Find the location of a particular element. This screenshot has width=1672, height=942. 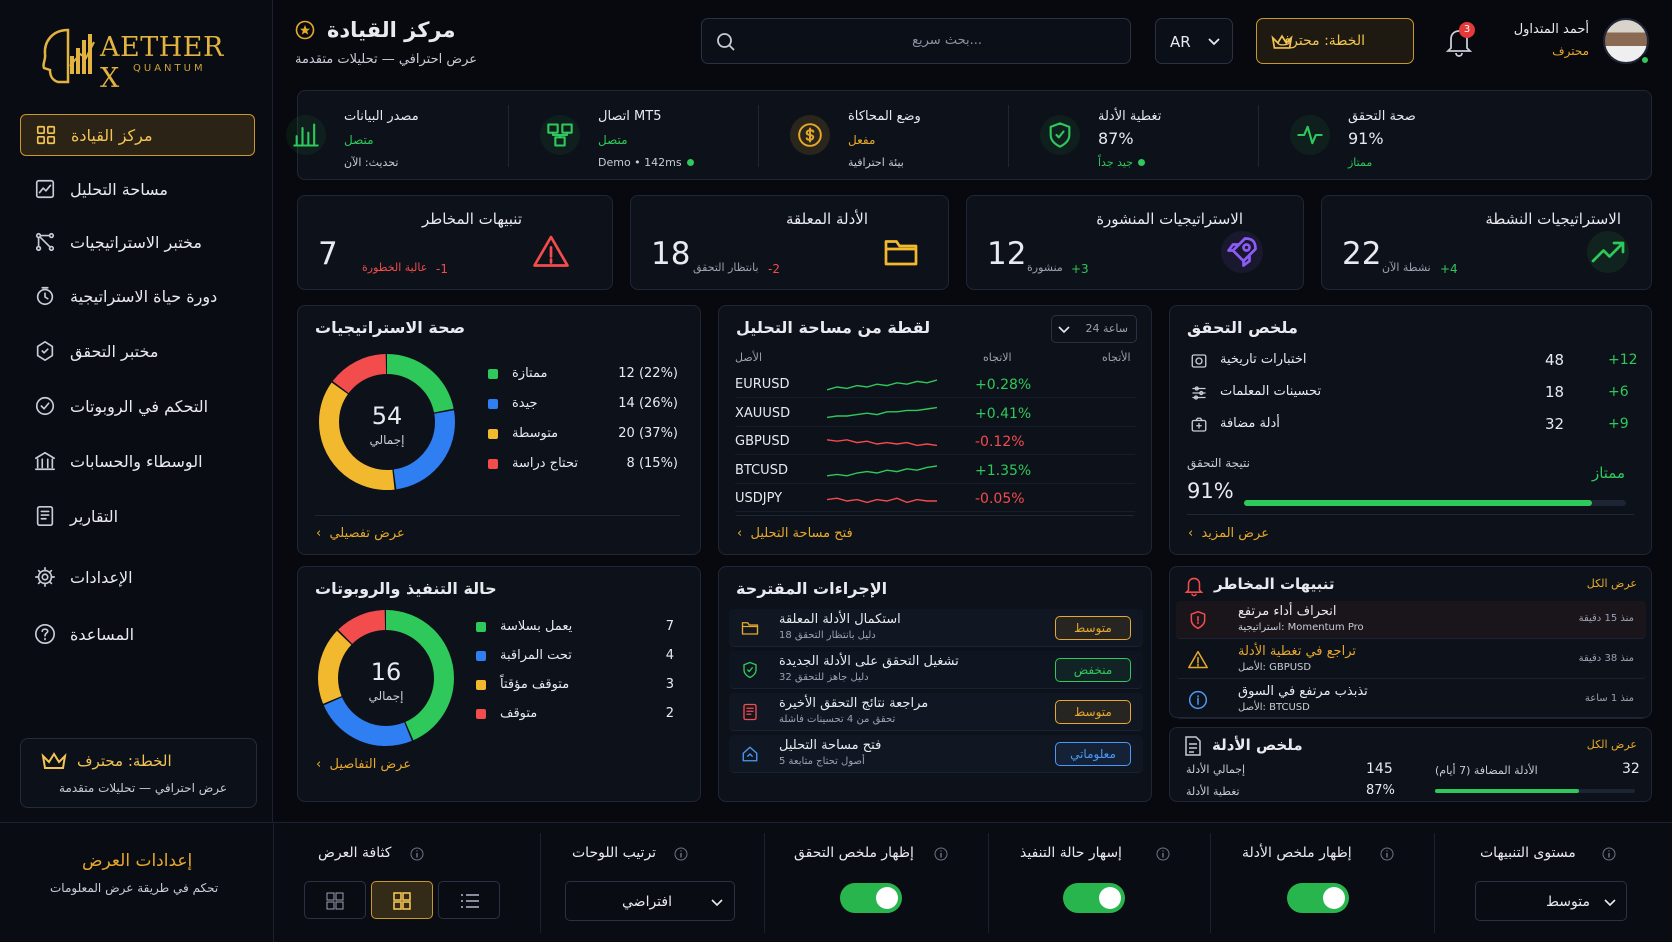

sidebar-item-6: التحكم في الروبوتات is located at coordinates (137, 406).